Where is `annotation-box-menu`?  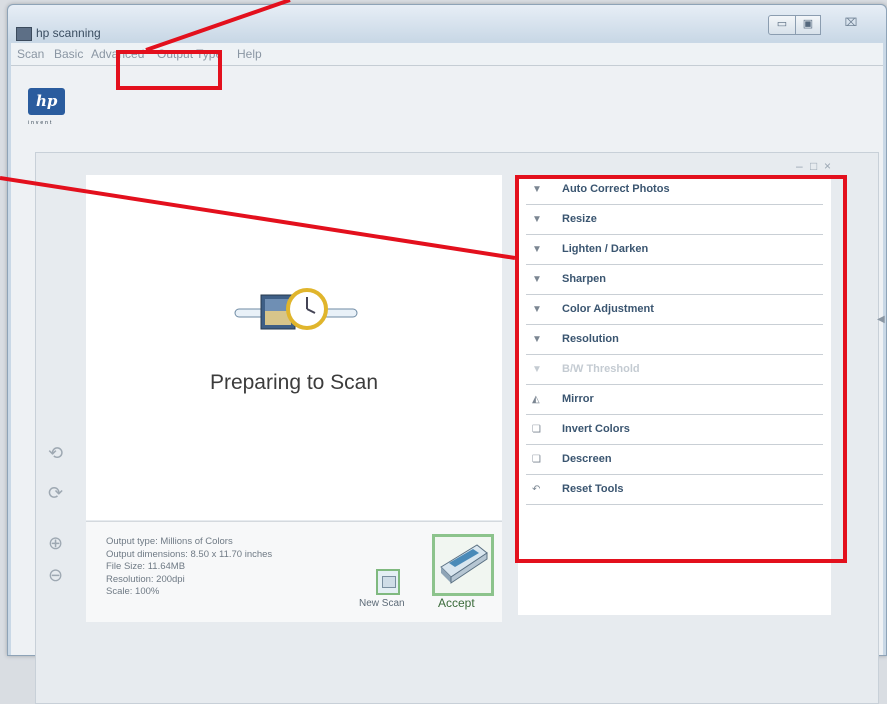 annotation-box-menu is located at coordinates (169, 70).